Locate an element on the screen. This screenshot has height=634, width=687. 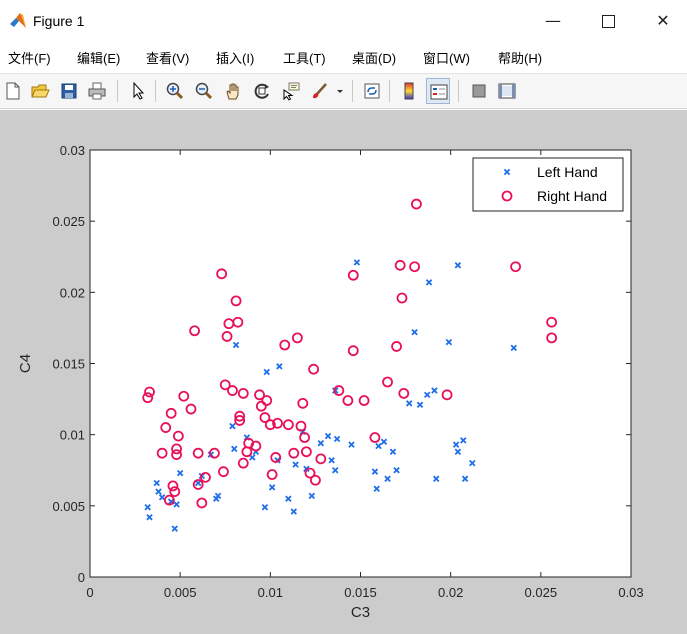
data-cursor-button is located at coordinates (291, 91).